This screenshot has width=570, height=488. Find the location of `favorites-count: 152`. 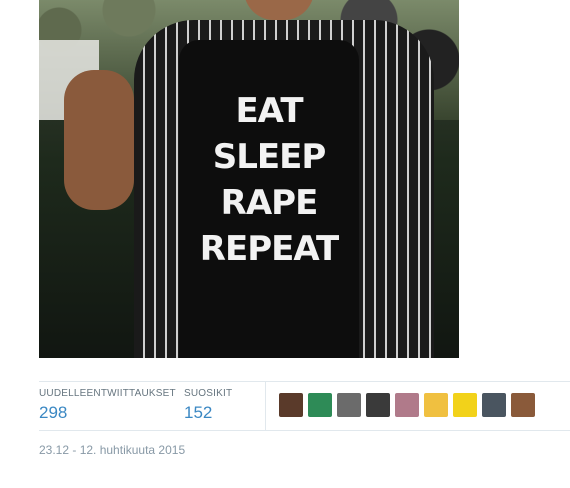

favorites-count: 152 is located at coordinates (208, 413).